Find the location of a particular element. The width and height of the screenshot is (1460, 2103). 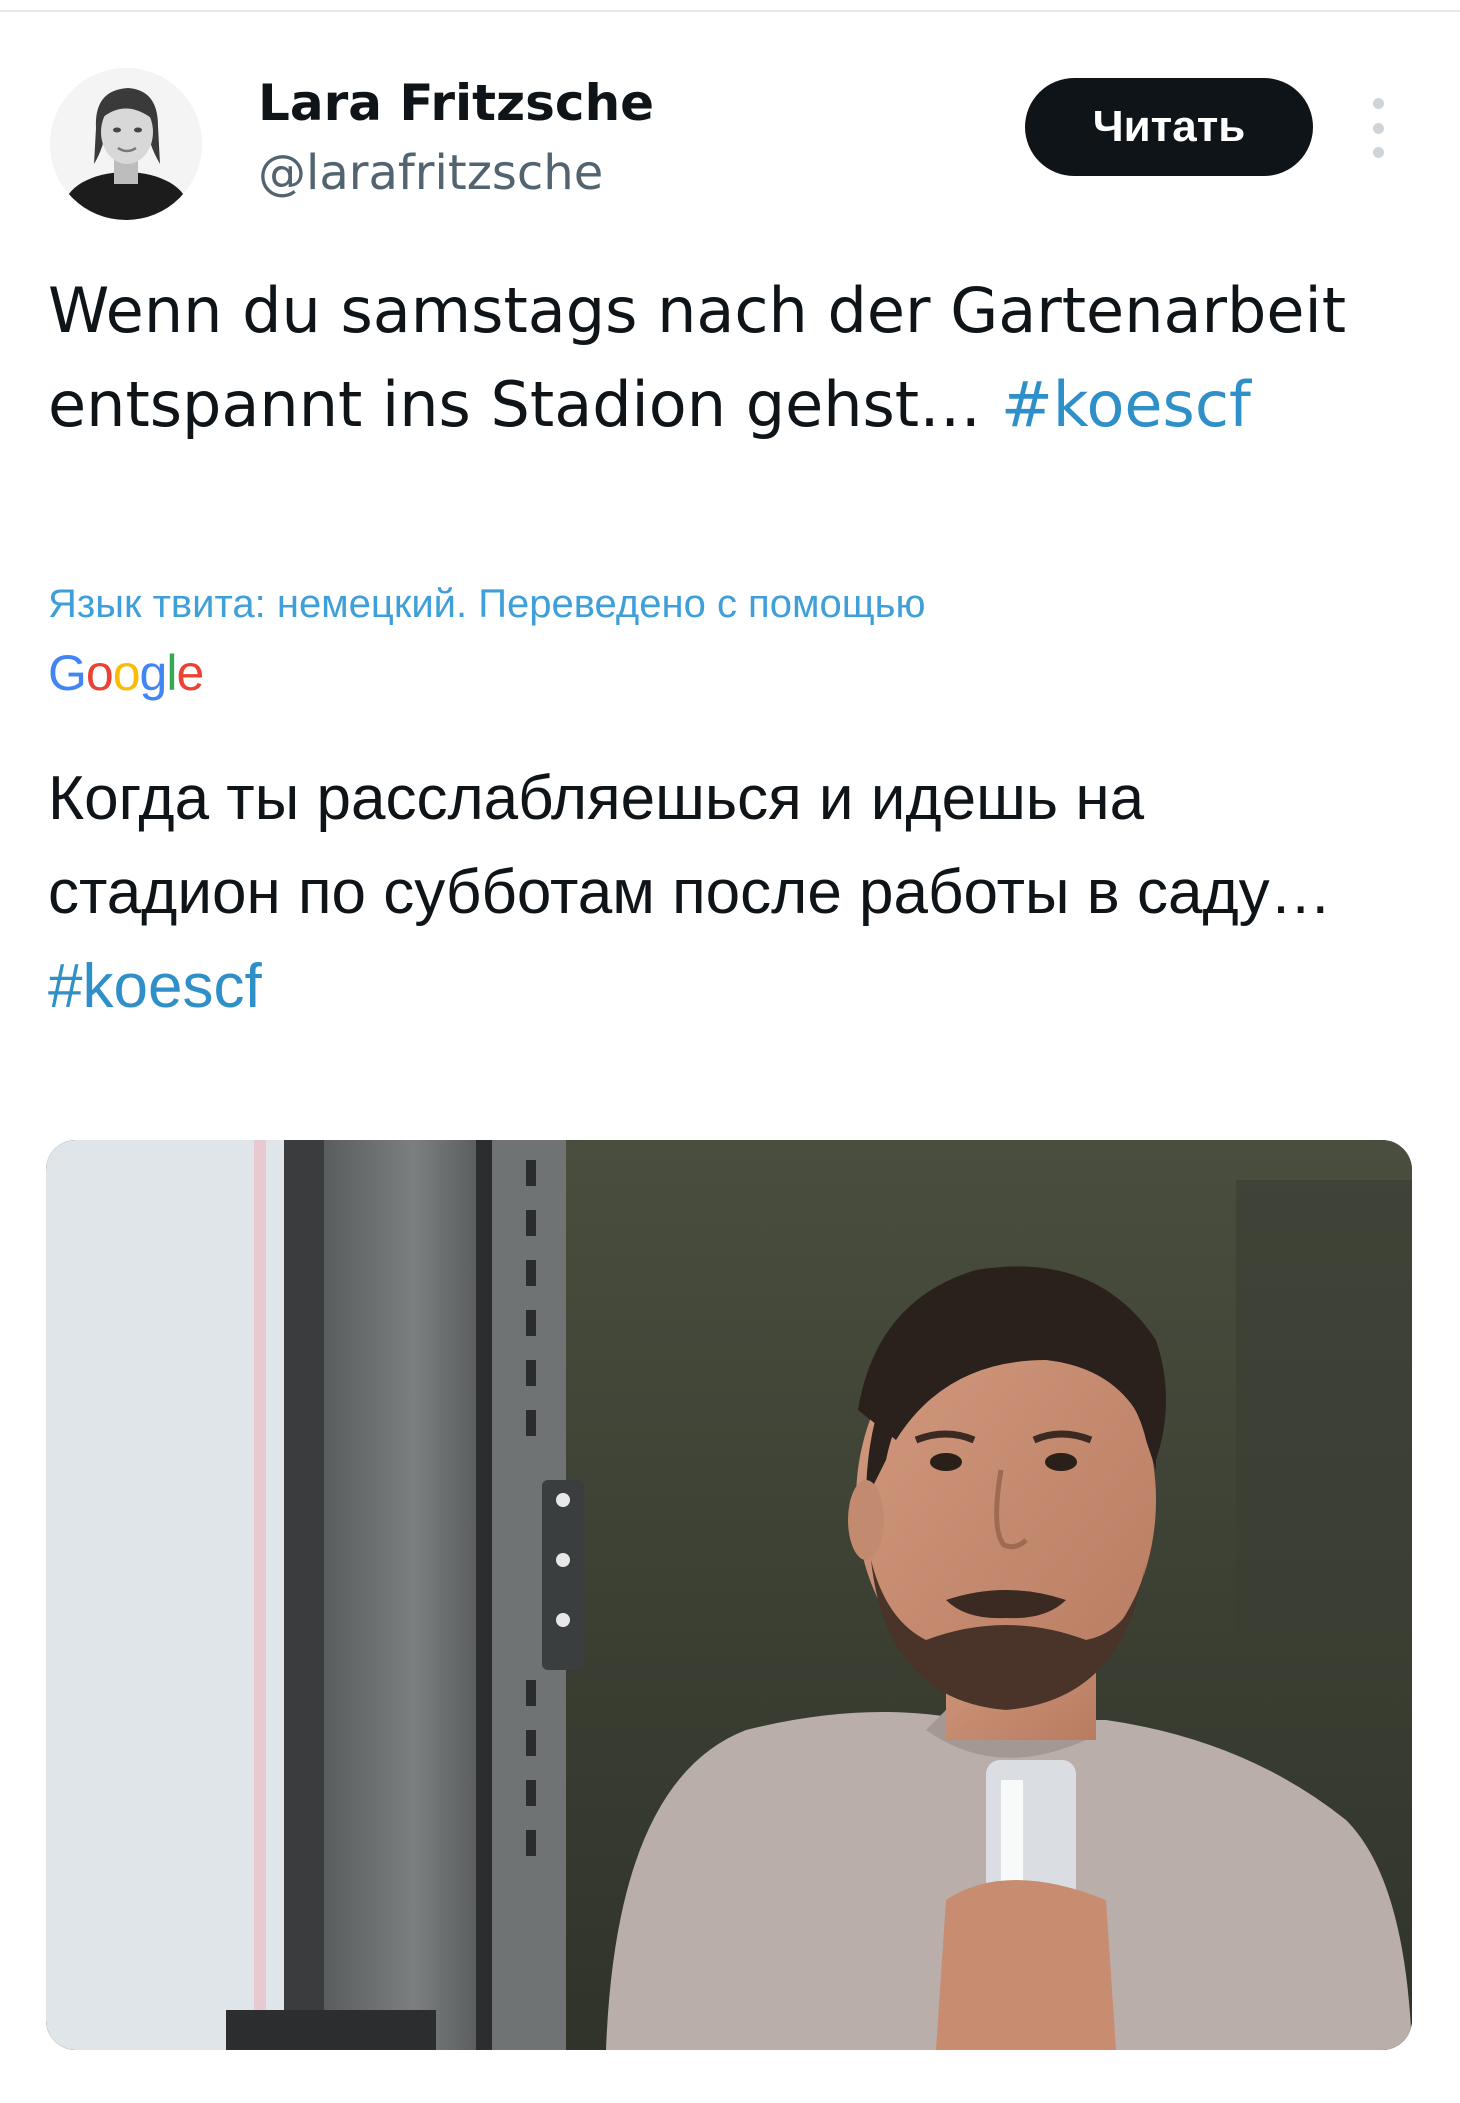

avatar is located at coordinates (126, 144).